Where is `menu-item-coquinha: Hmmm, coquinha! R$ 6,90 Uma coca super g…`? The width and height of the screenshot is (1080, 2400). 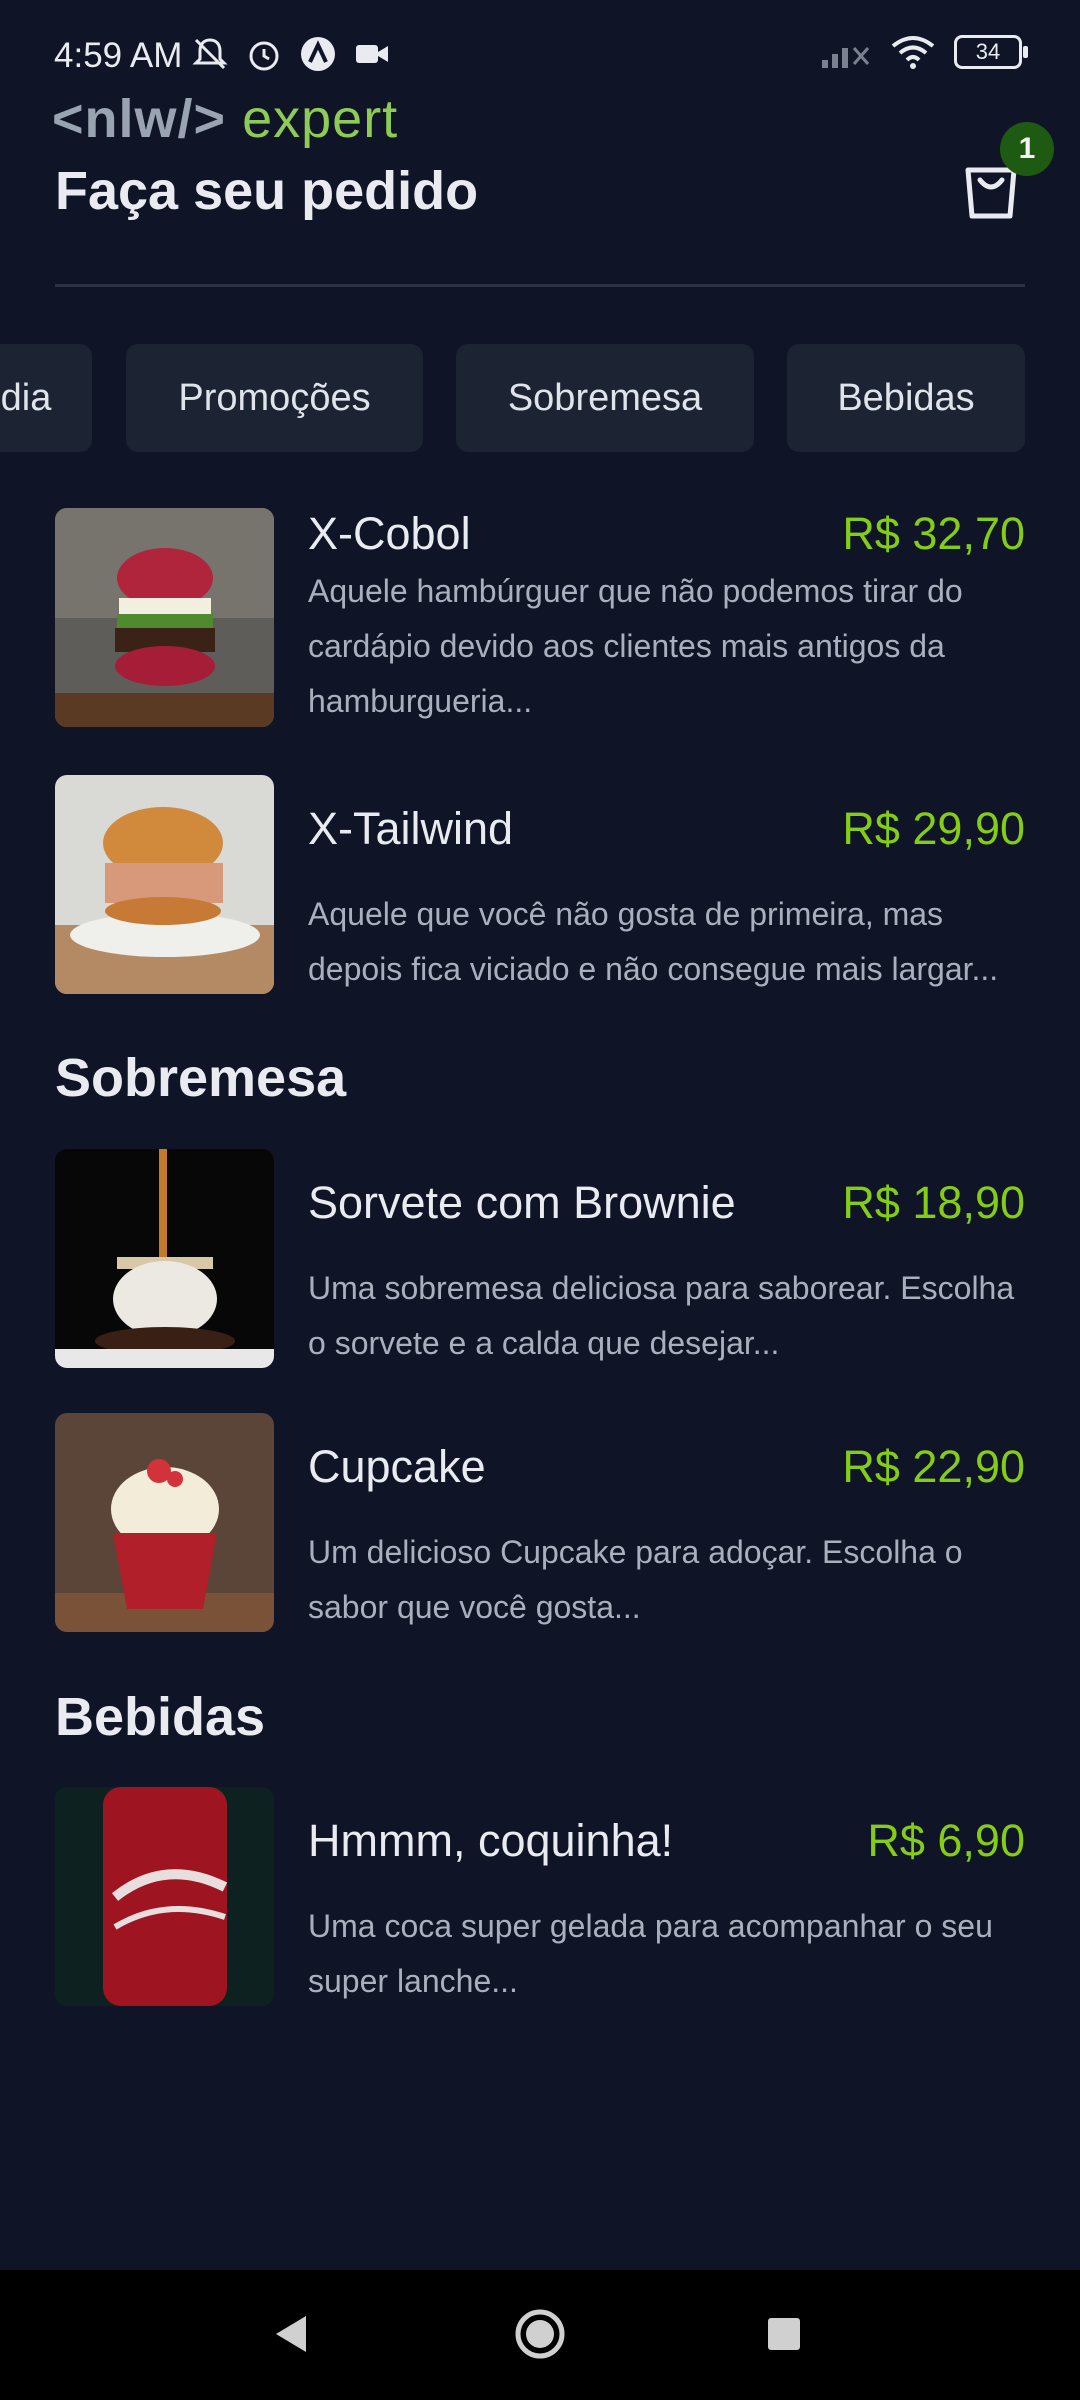 menu-item-coquinha: Hmmm, coquinha! R$ 6,90 Uma coca super g… is located at coordinates (540, 1898).